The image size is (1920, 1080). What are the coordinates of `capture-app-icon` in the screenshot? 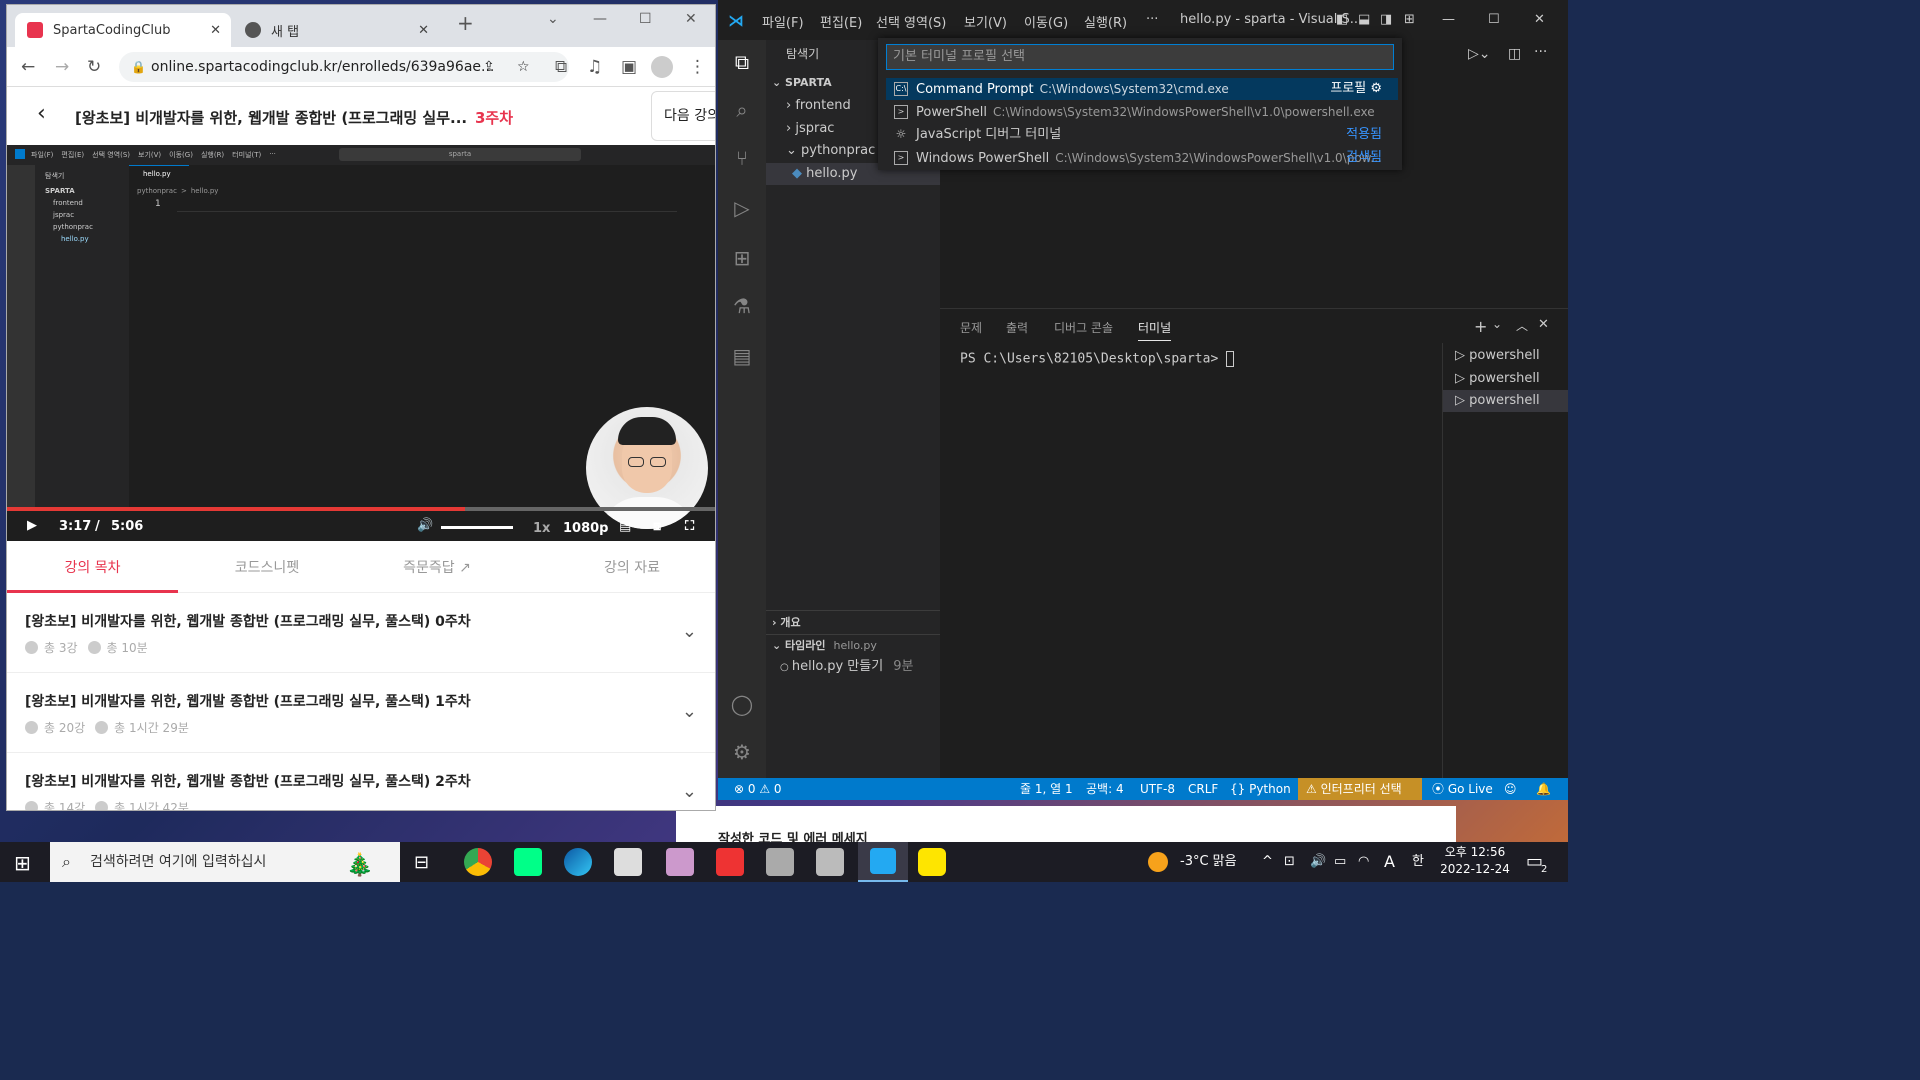 It's located at (780, 862).